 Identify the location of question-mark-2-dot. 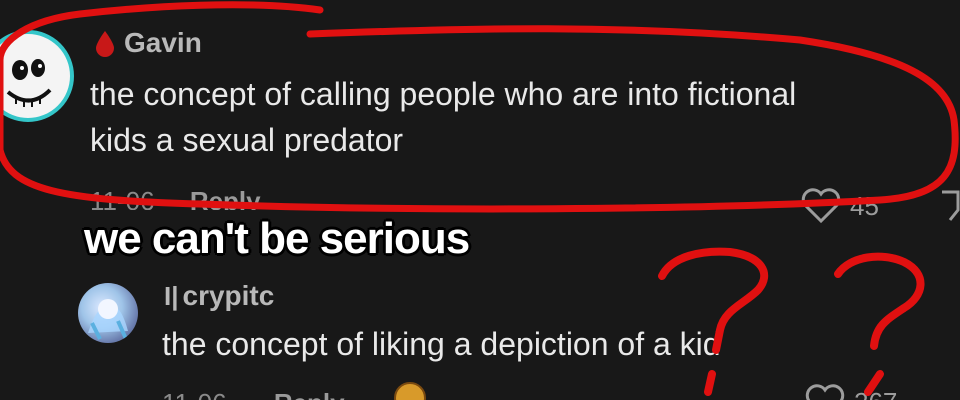
(874, 383).